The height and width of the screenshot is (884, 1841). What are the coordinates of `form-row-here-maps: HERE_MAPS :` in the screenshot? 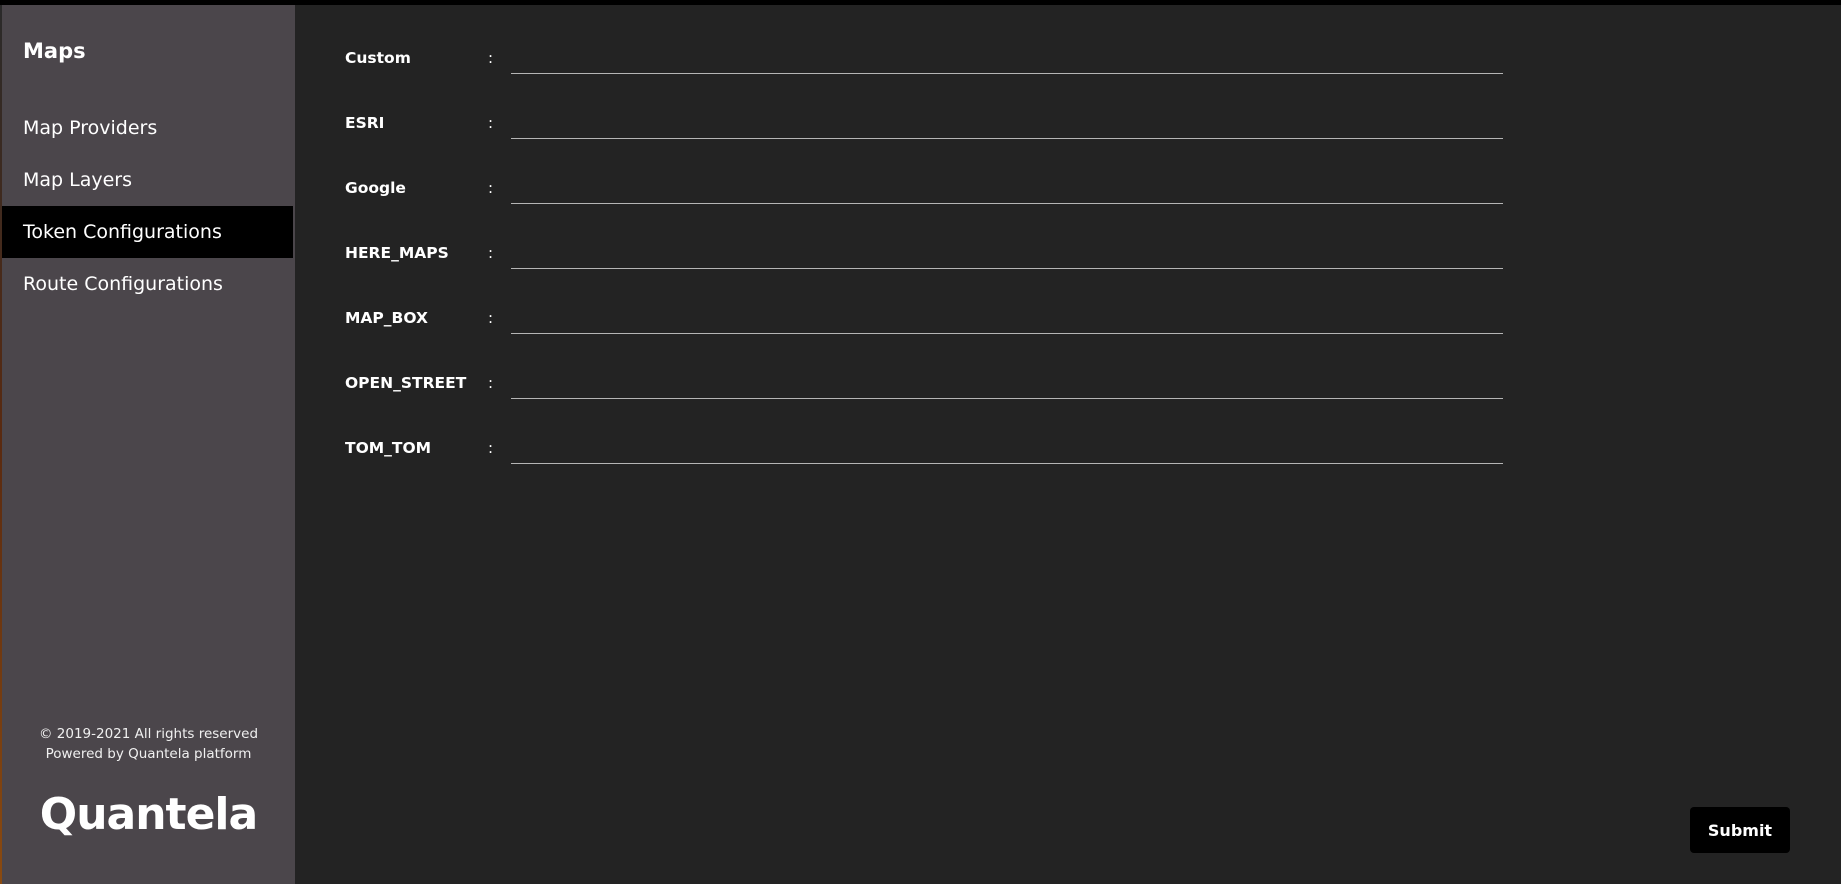 It's located at (924, 262).